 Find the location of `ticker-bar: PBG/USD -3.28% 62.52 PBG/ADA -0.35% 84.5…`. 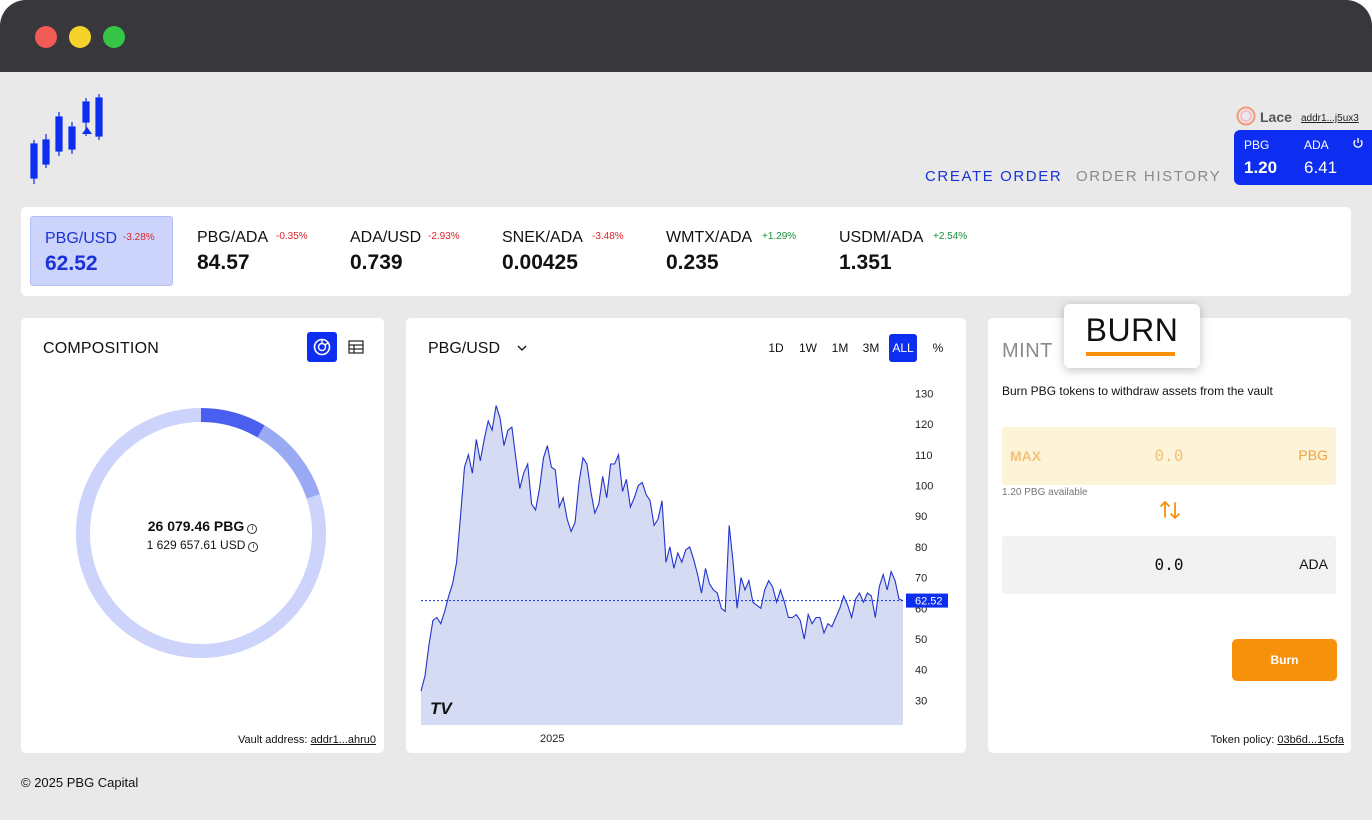

ticker-bar: PBG/USD -3.28% 62.52 PBG/ADA -0.35% 84.5… is located at coordinates (686, 251).